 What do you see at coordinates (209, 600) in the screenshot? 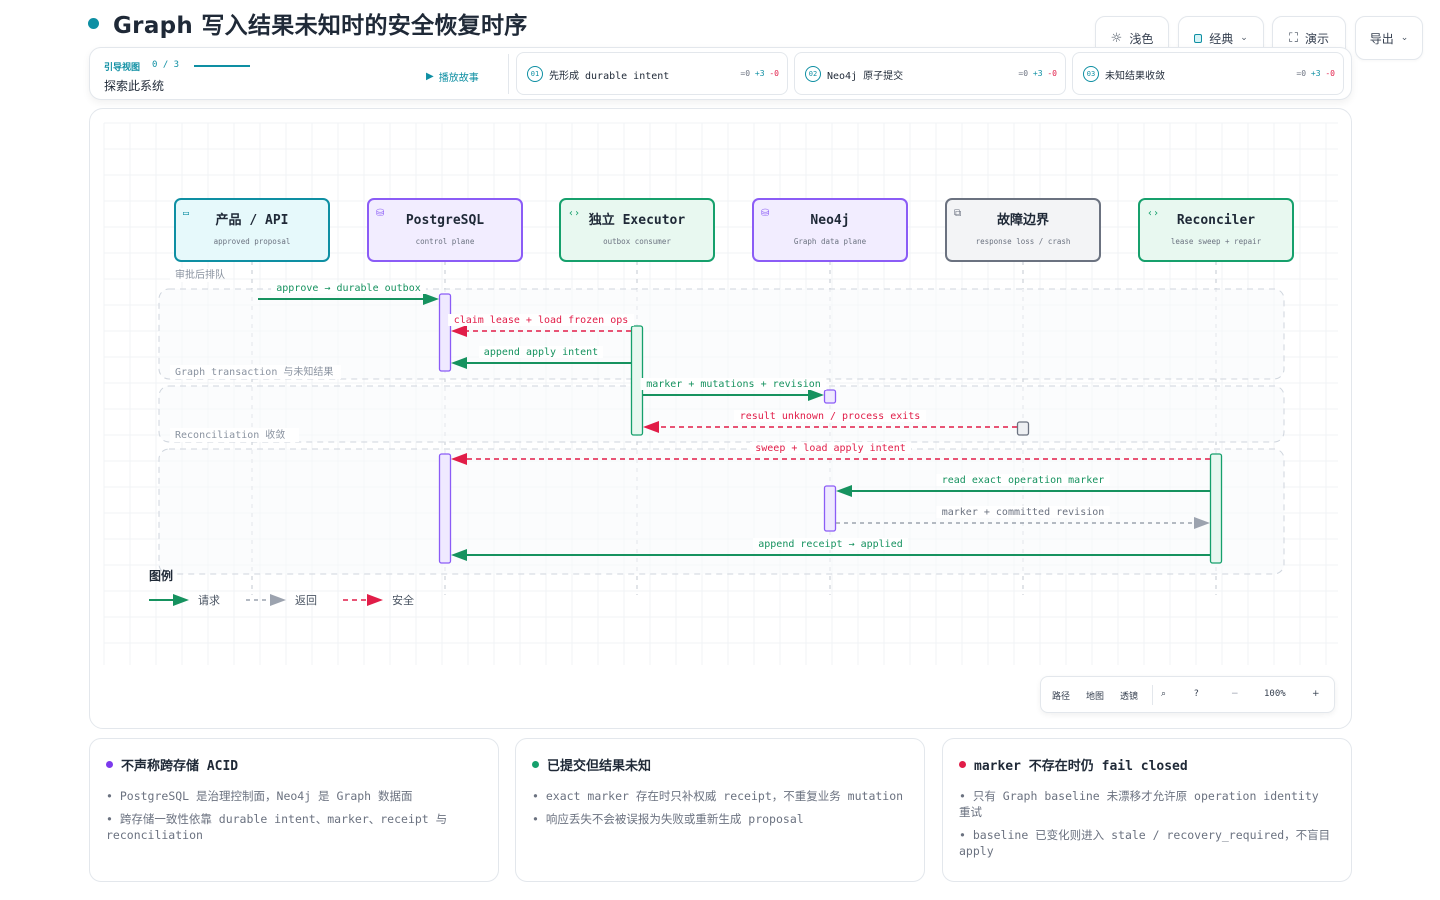
I see `legend-label: 请求` at bounding box center [209, 600].